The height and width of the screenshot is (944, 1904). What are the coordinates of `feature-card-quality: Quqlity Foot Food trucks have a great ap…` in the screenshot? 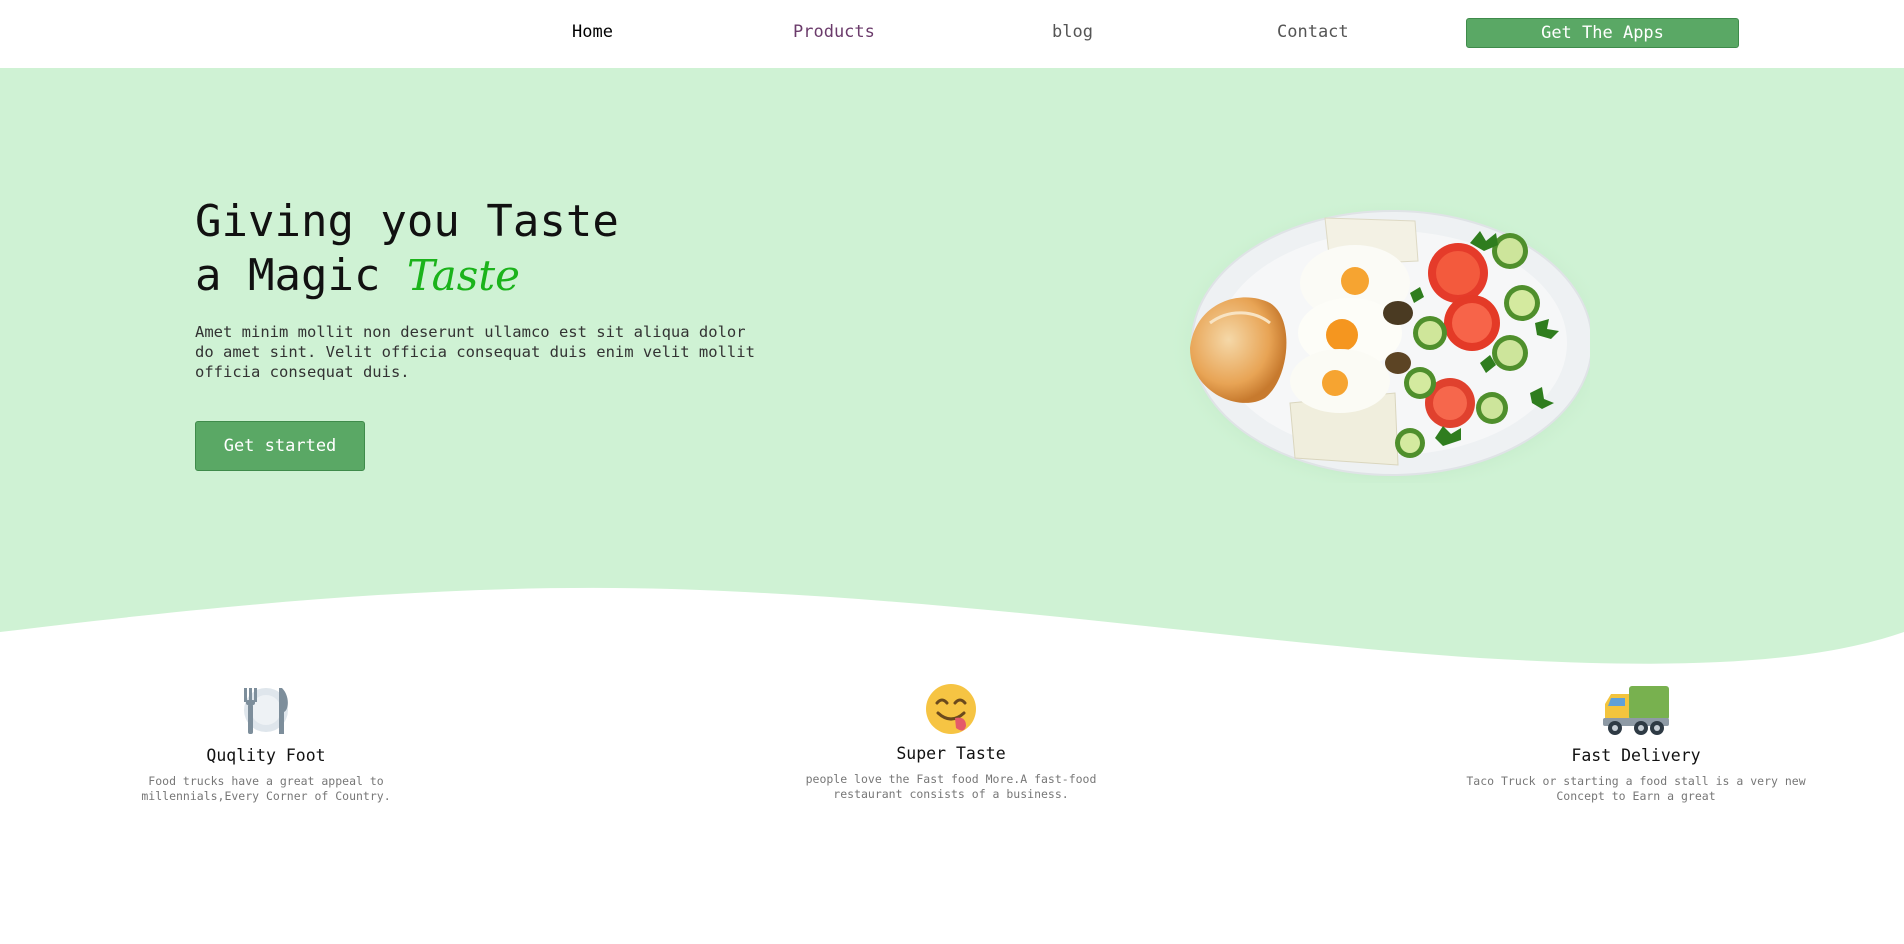 It's located at (266, 743).